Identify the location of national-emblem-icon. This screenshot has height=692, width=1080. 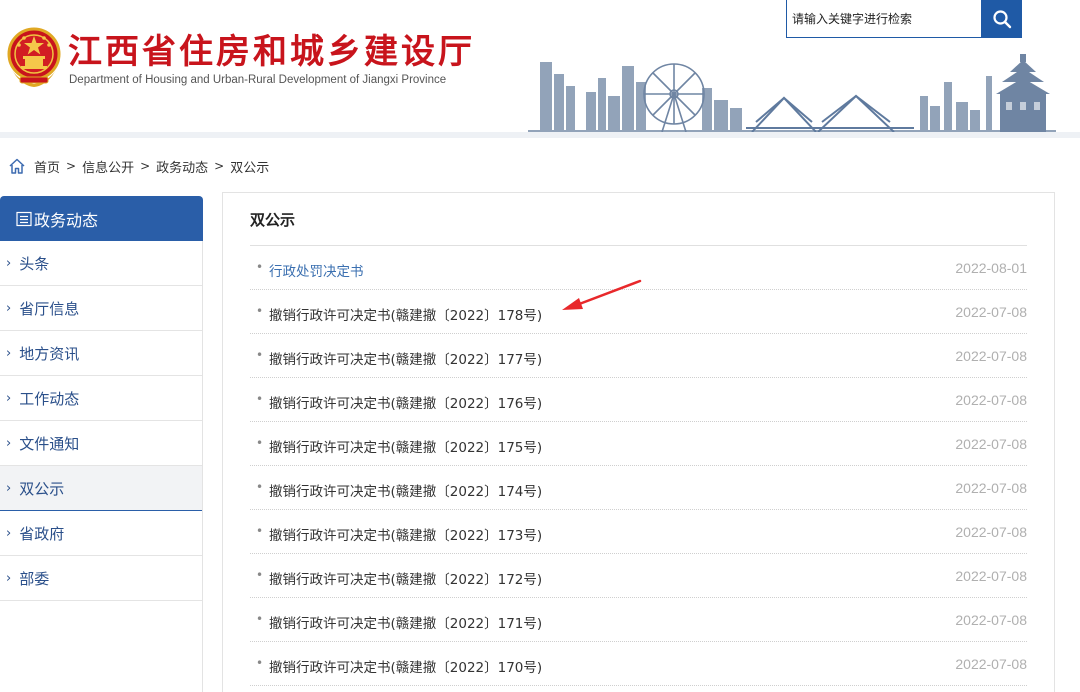
(34, 57).